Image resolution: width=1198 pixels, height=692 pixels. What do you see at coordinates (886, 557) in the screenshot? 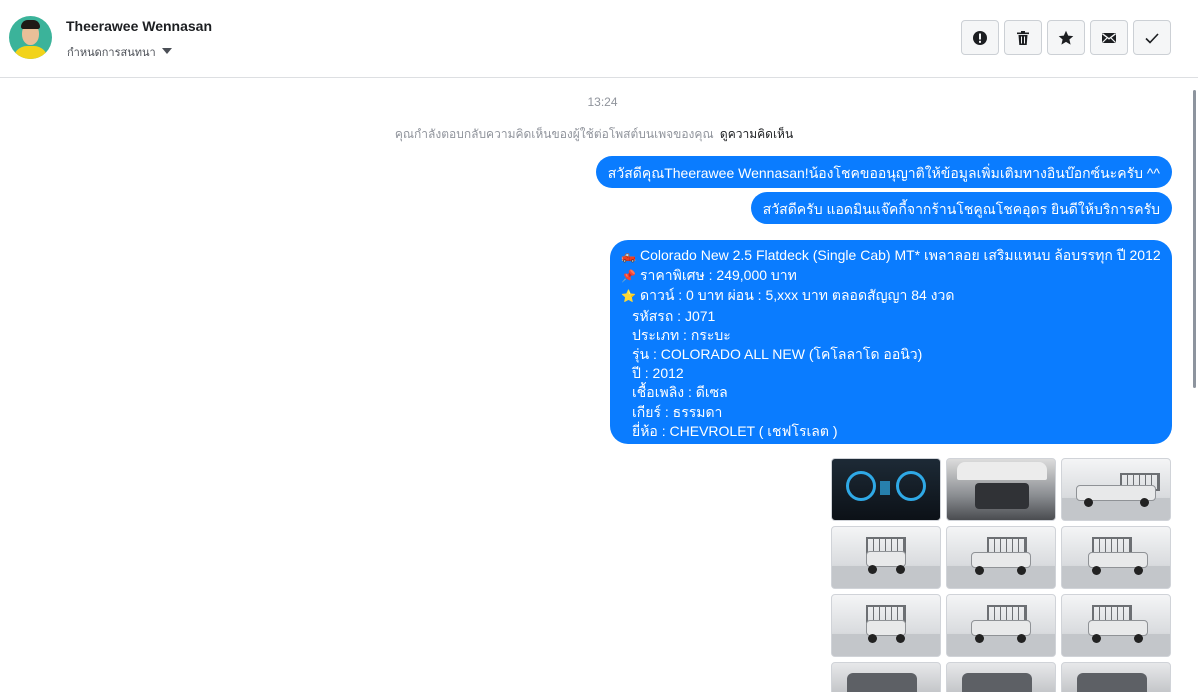
I see `photo-front-view` at bounding box center [886, 557].